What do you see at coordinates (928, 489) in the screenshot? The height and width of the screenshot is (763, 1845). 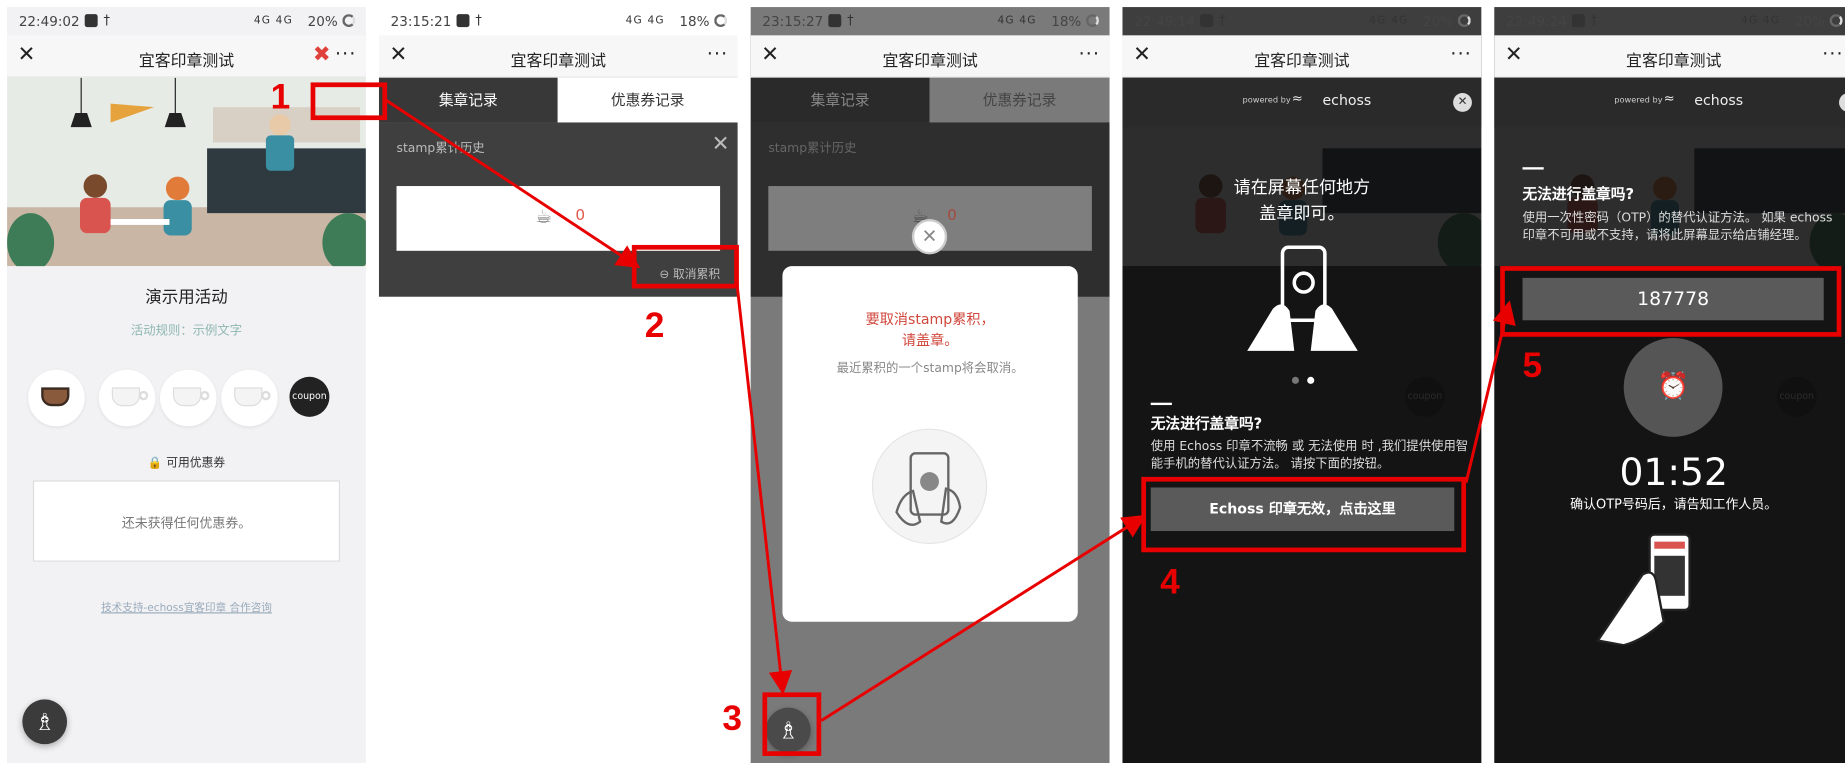 I see `hand-phone-icon` at bounding box center [928, 489].